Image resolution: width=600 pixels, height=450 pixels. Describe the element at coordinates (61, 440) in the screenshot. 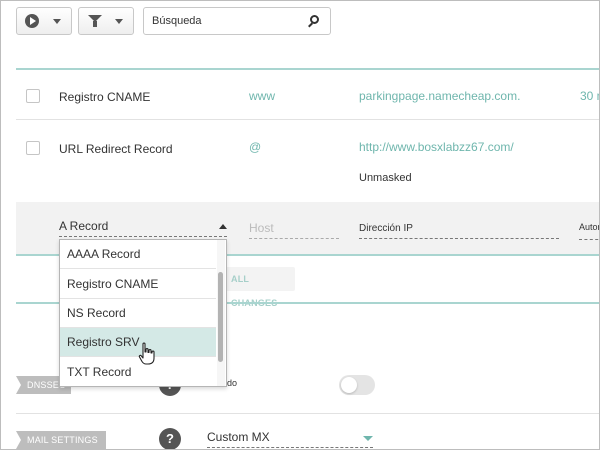

I see `mail-settings-tag: MAIL SETTINGS` at that location.